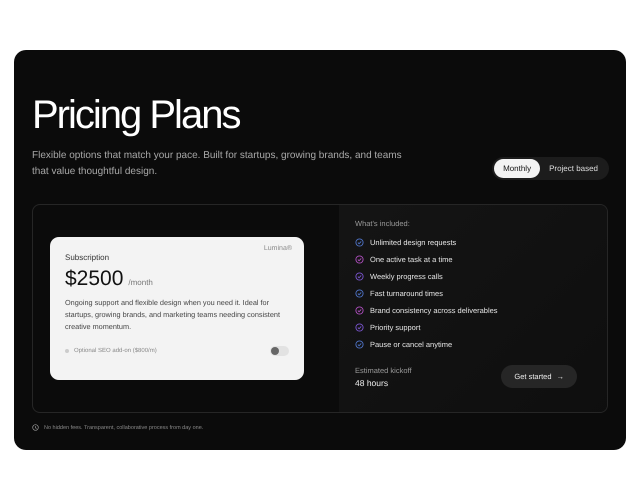  Describe the element at coordinates (35, 427) in the screenshot. I see `info-icon` at that location.